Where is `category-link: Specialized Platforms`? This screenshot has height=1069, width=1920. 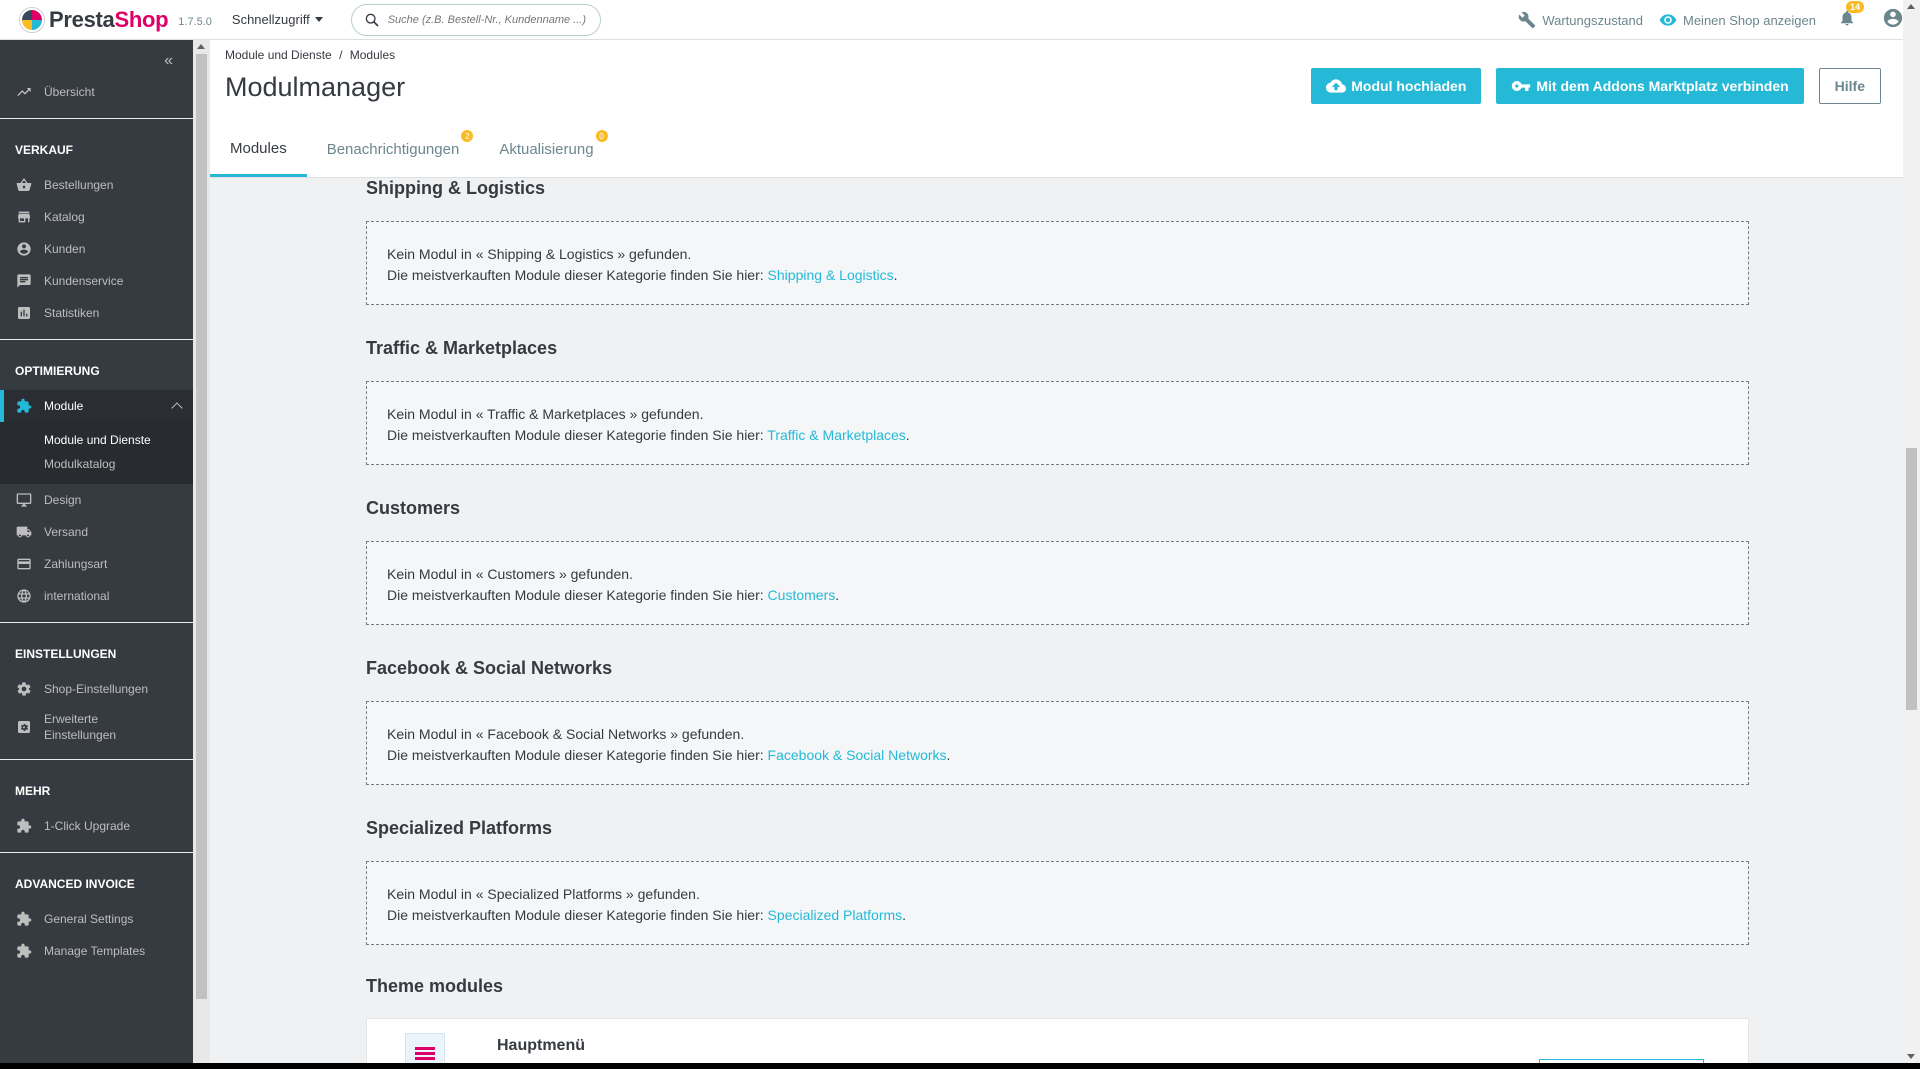
category-link: Specialized Platforms is located at coordinates (835, 915).